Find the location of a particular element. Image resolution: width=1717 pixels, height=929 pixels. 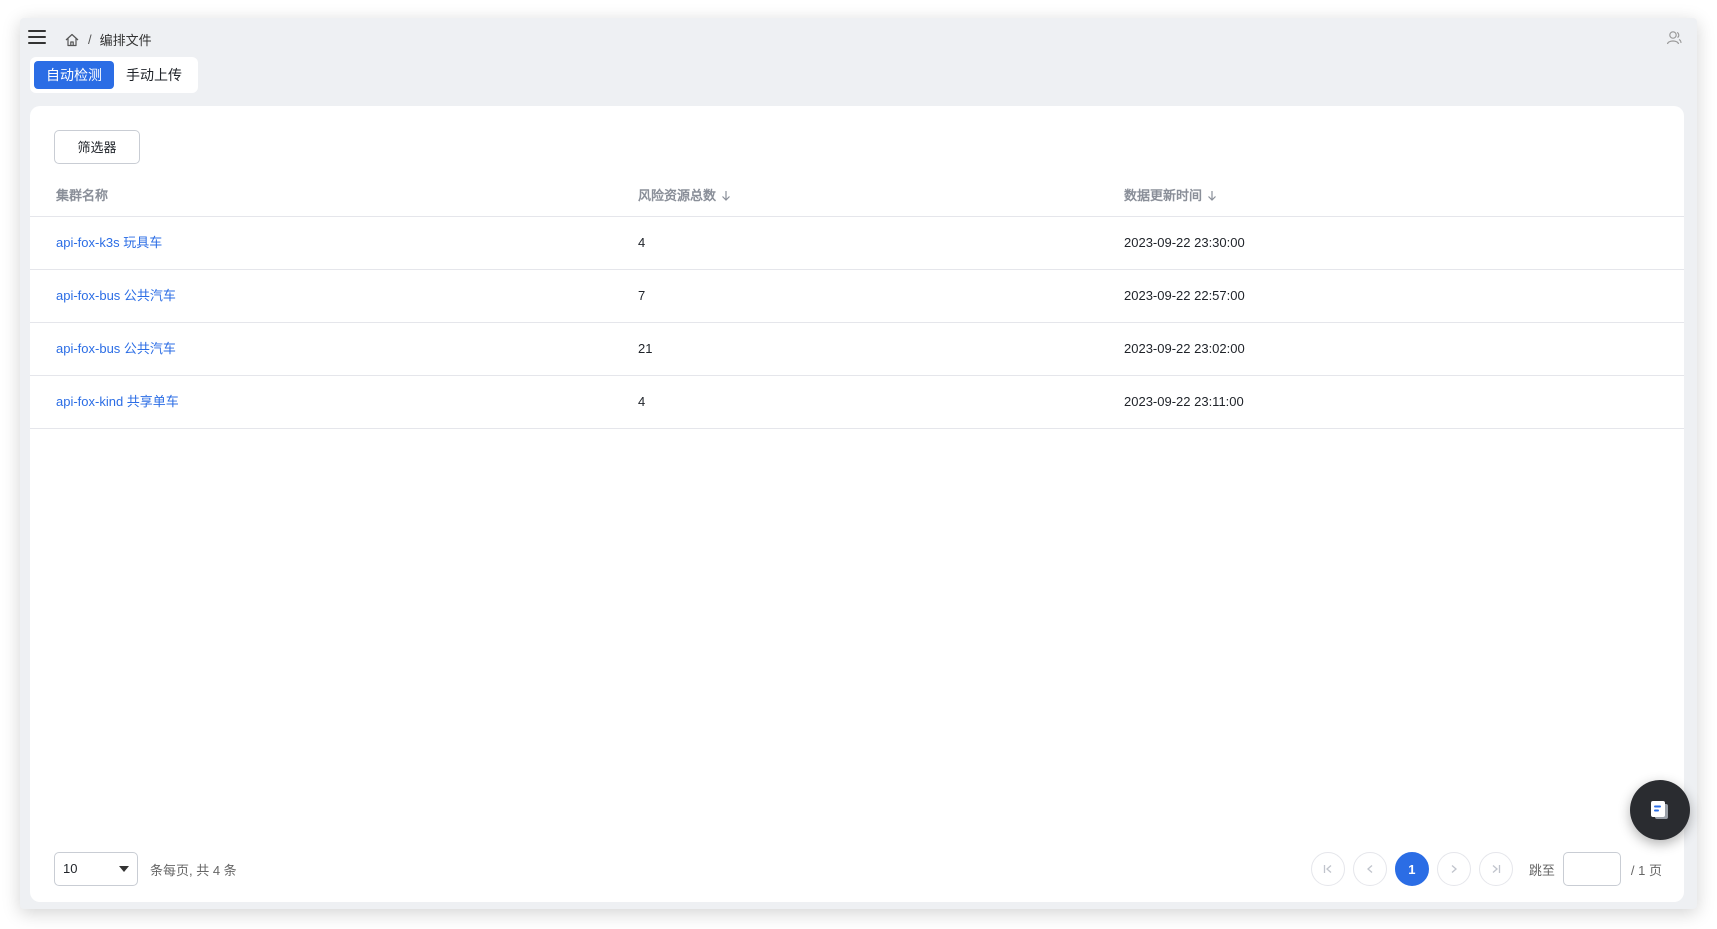

detection-tabs: 自动检测 手动上传 is located at coordinates (114, 75).